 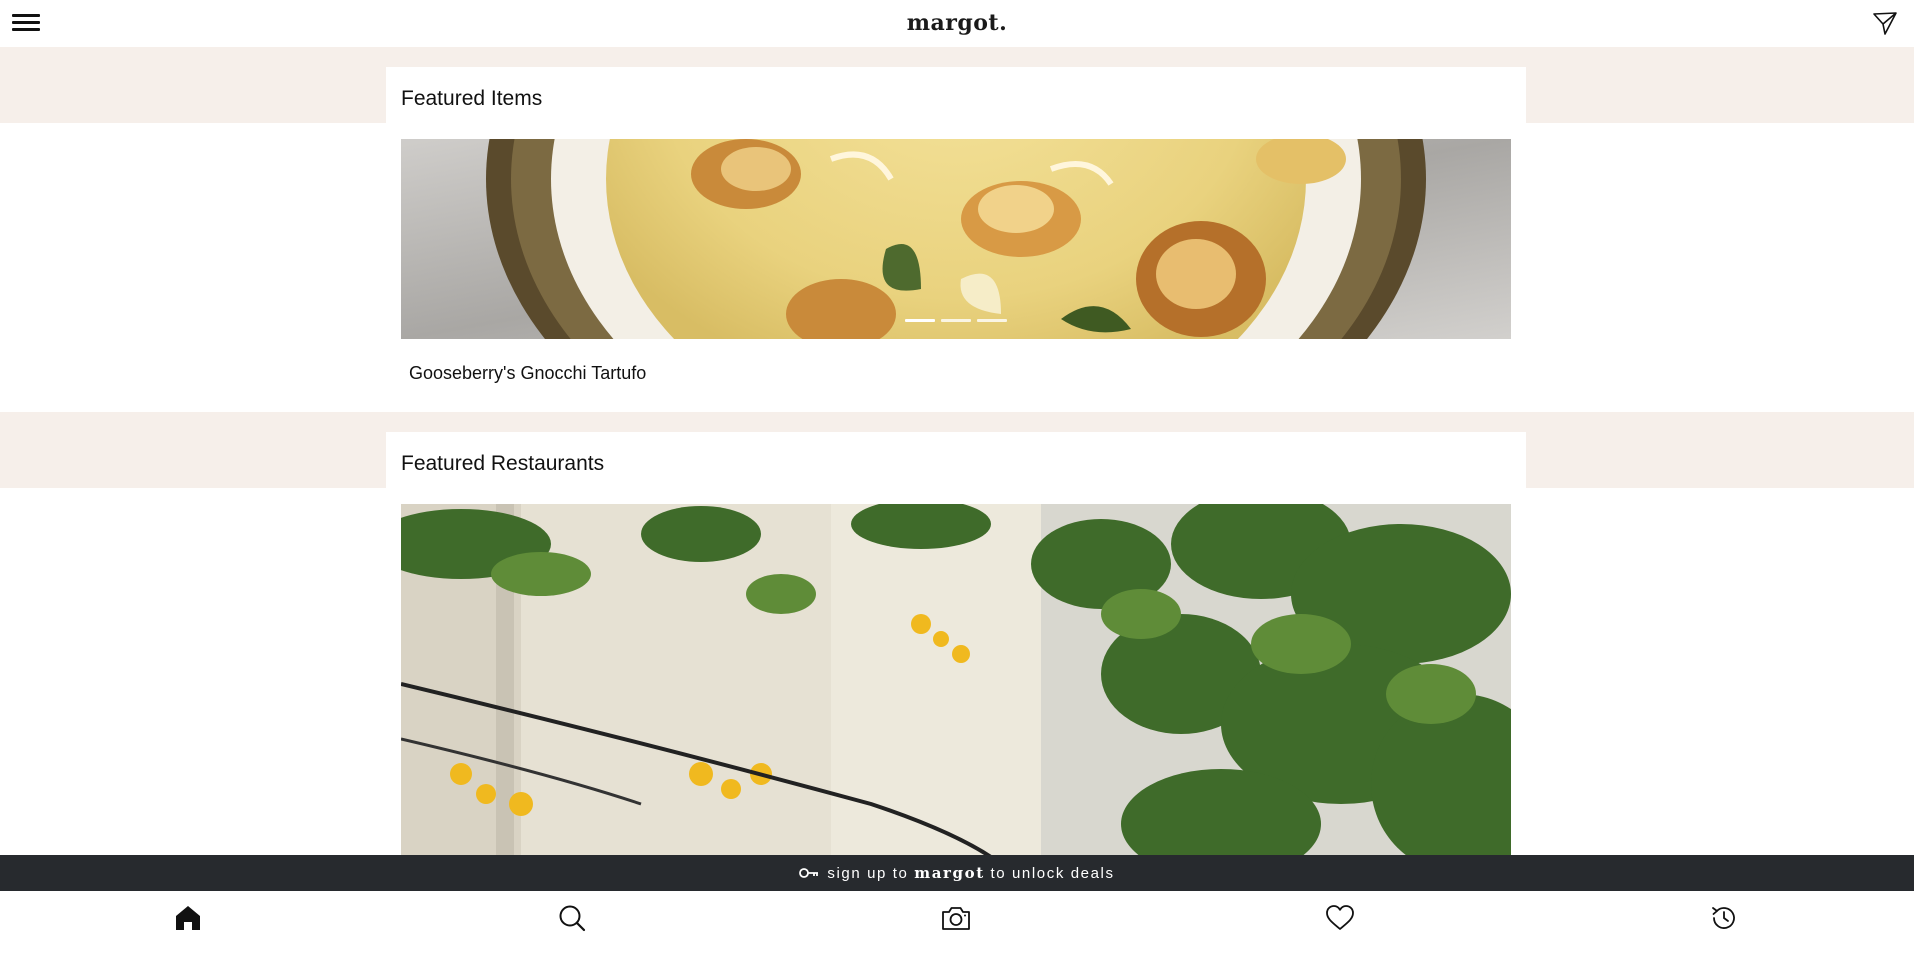 I want to click on send-icon, so click(x=1885, y=23).